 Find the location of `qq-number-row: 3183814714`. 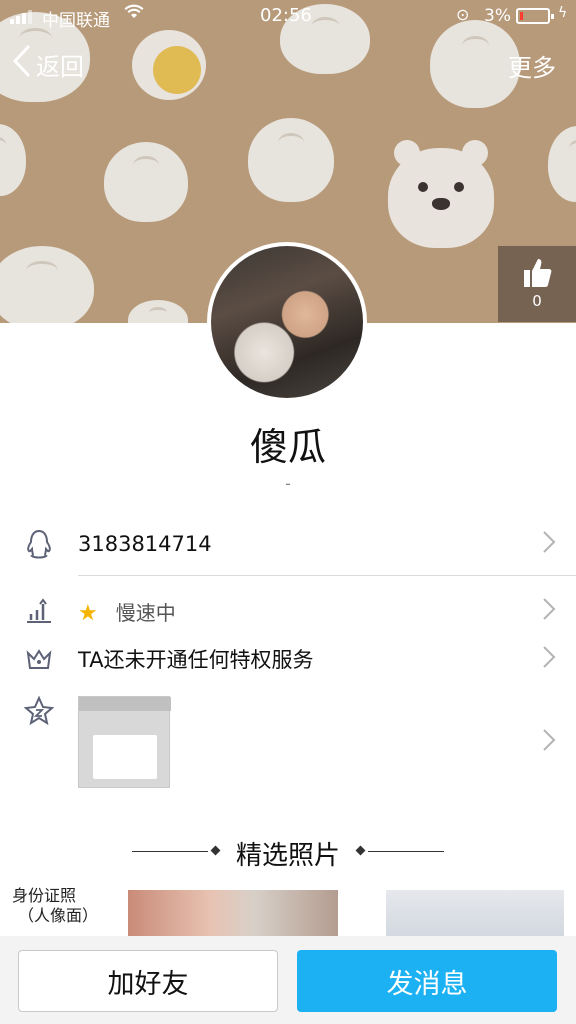

qq-number-row: 3183814714 is located at coordinates (288, 544).